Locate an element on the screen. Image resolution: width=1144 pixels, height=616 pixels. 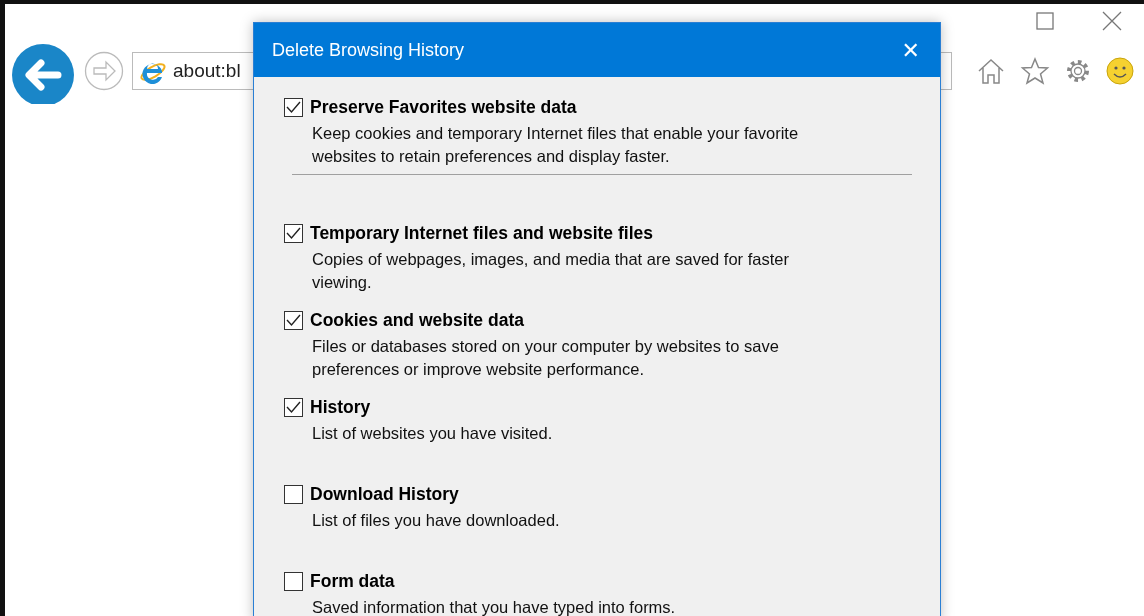
option-description: Keep cookies and temporary Internet files that enable your favorite websites to retain preferences and display faster. is located at coordinates (556, 145).